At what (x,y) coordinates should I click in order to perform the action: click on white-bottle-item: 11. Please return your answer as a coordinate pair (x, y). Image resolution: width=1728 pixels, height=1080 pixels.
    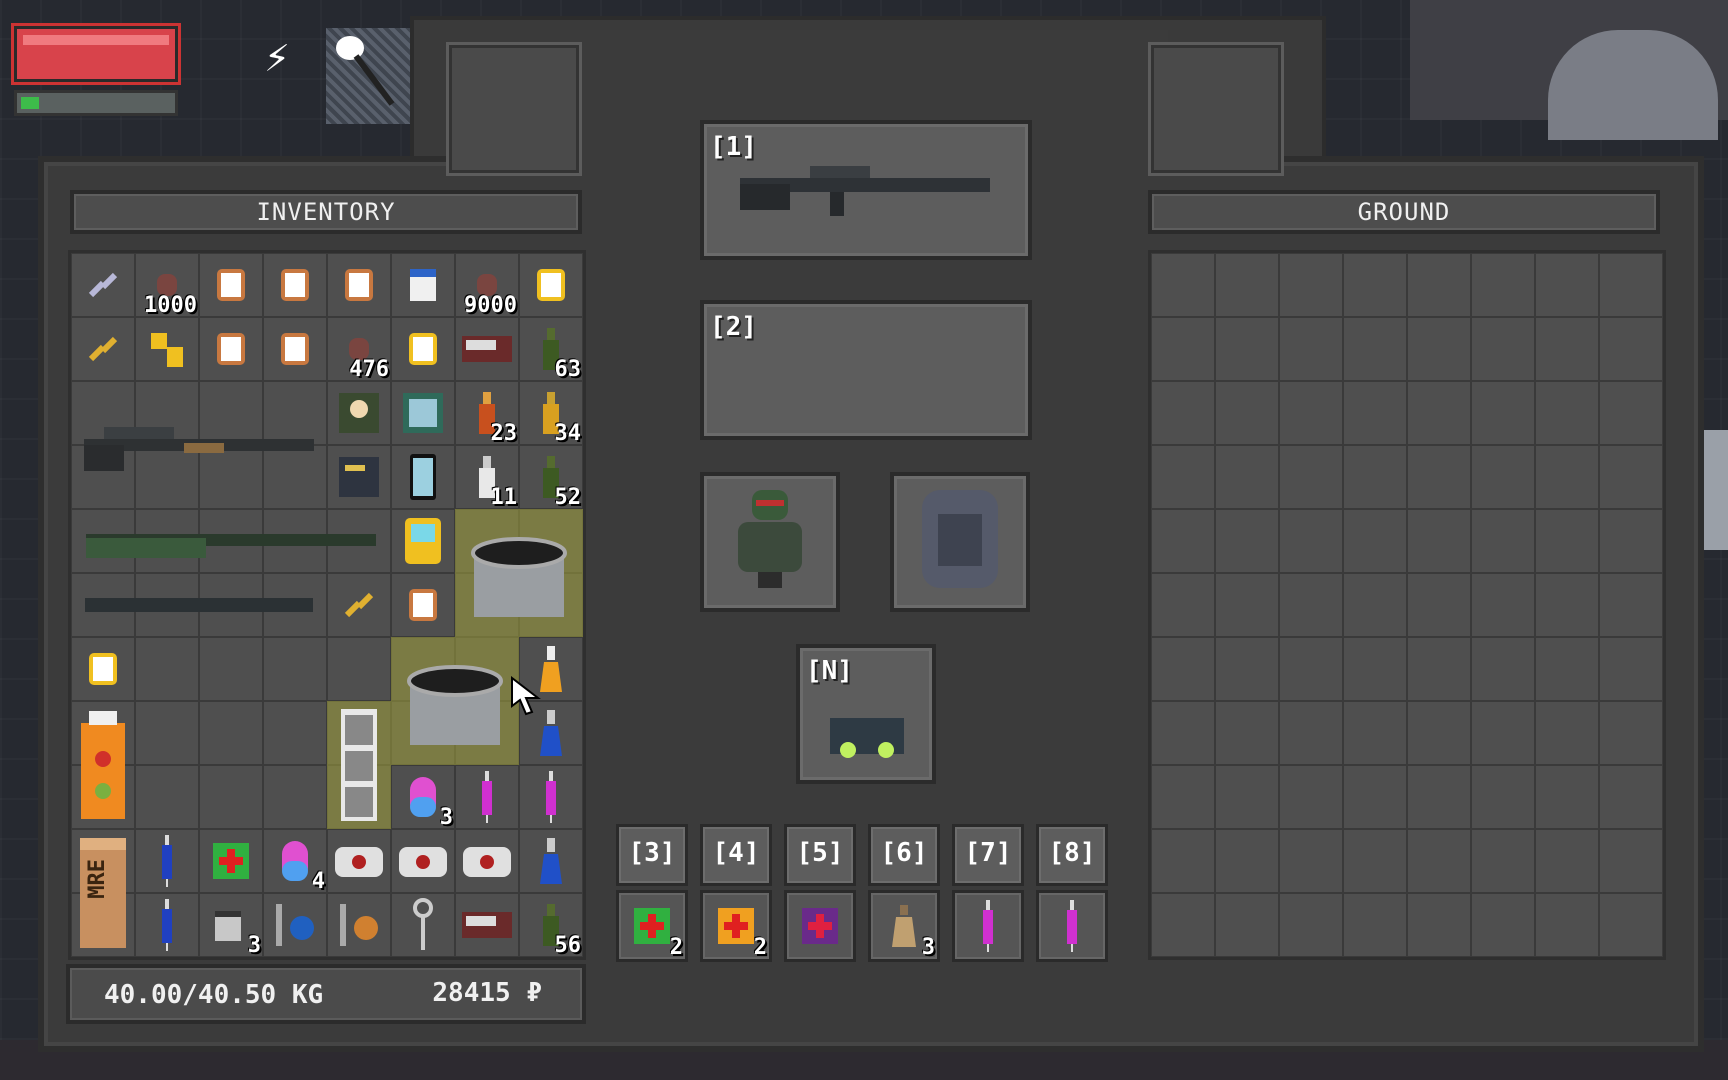
    Looking at the image, I should click on (487, 477).